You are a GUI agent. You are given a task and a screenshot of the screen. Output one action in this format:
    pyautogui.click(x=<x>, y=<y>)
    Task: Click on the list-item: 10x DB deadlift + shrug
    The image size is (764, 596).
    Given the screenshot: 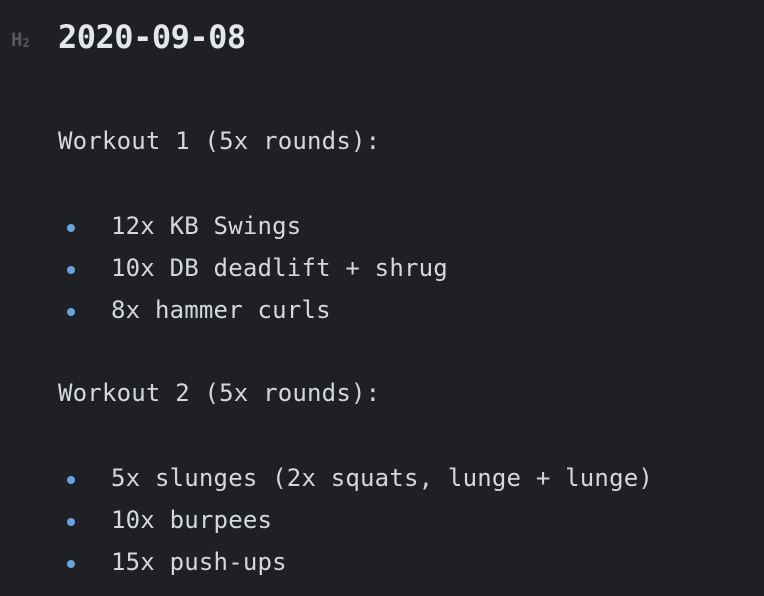 What is the action you would take?
    pyautogui.click(x=382, y=275)
    